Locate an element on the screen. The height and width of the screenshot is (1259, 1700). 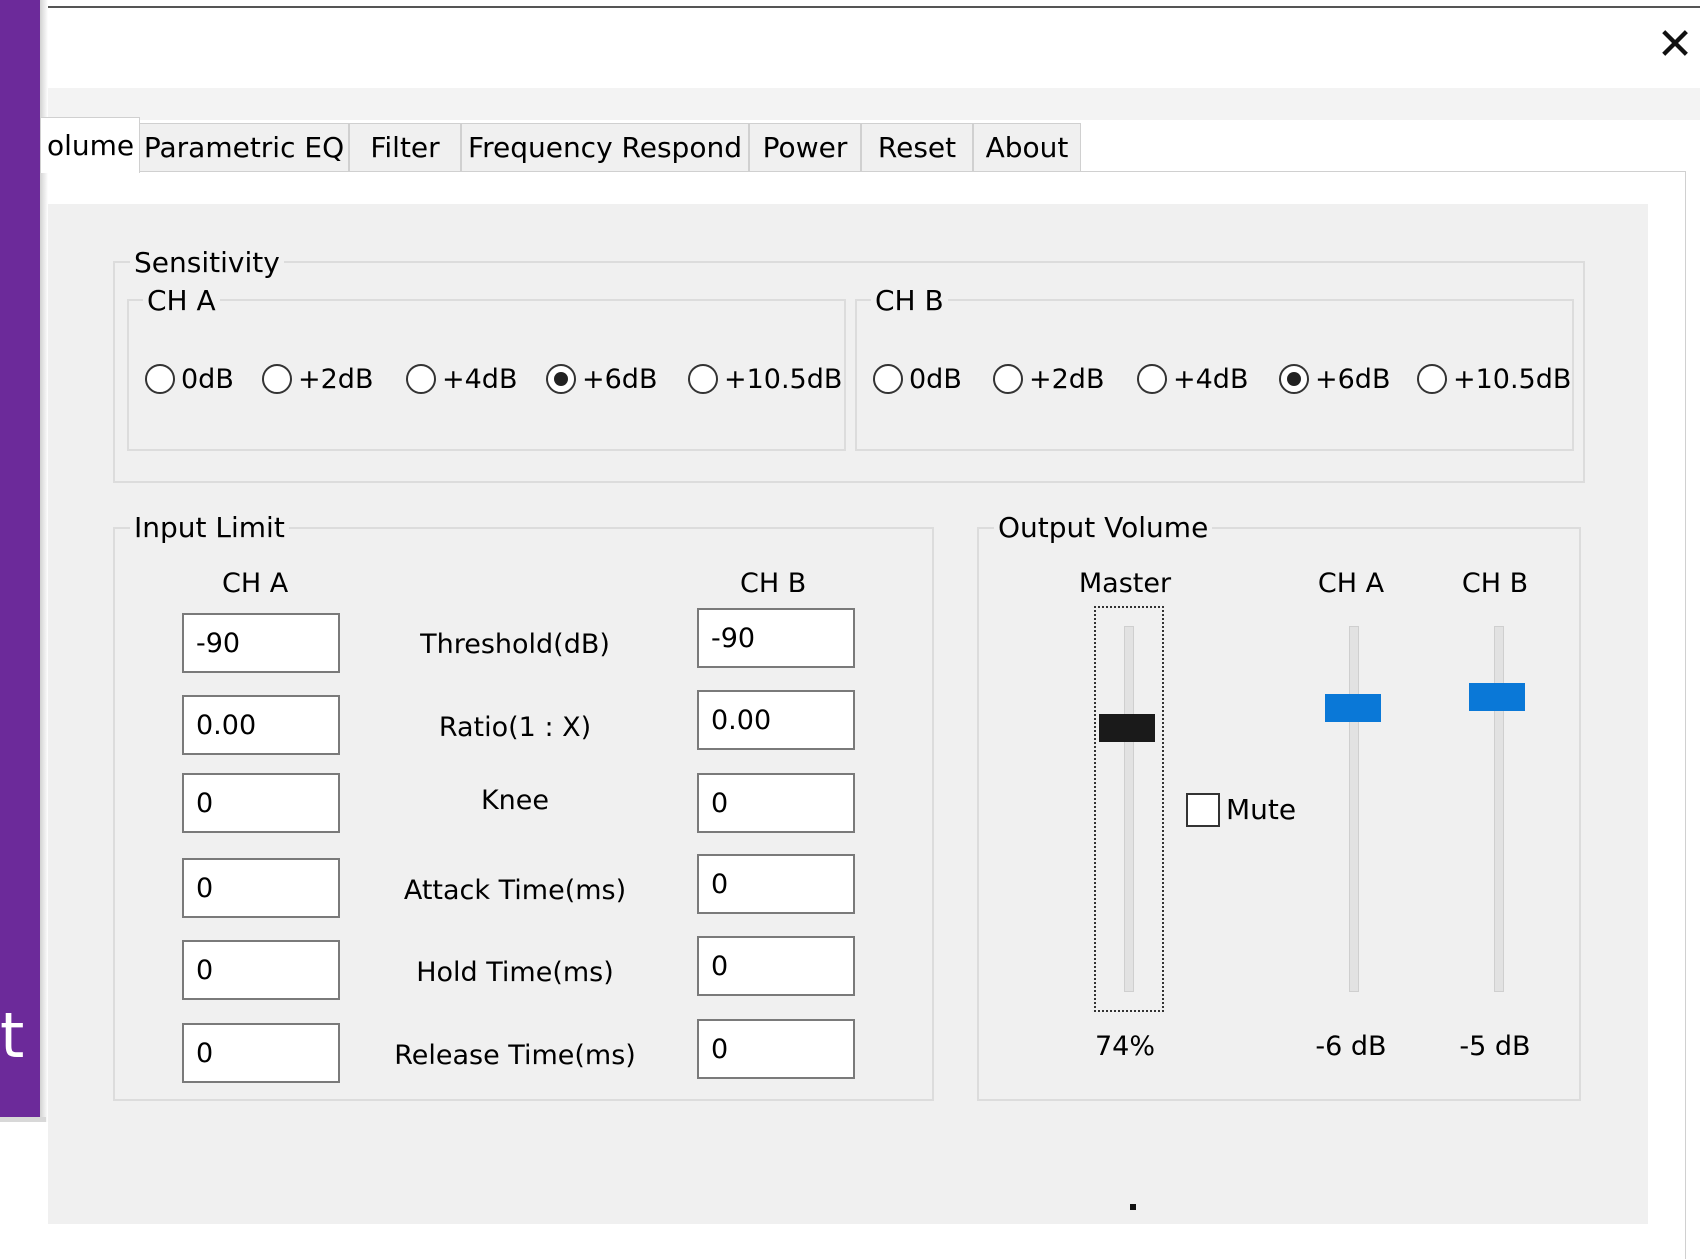
master-value: 74% is located at coordinates (1124, 1046).